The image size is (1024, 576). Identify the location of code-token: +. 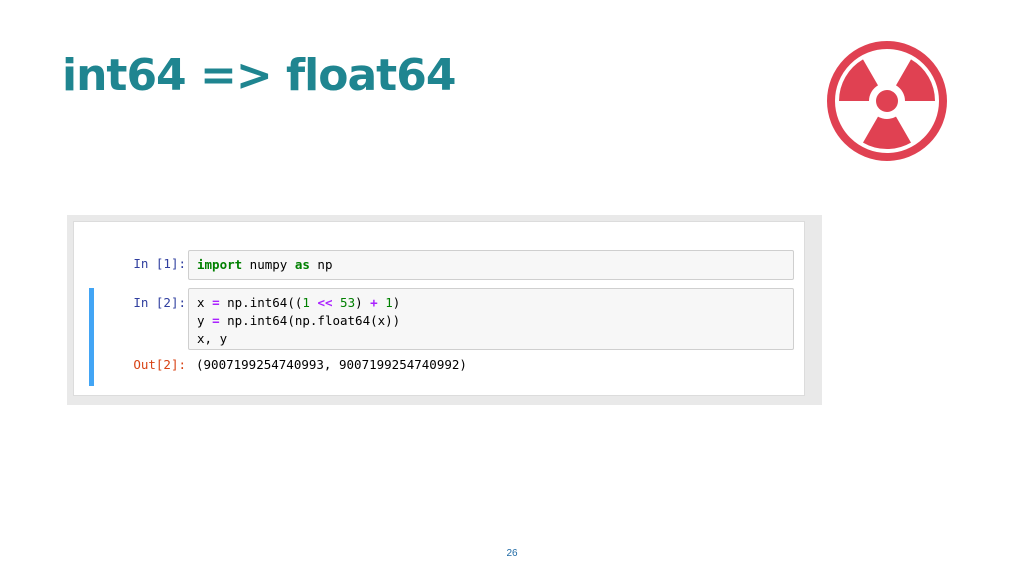
(374, 302).